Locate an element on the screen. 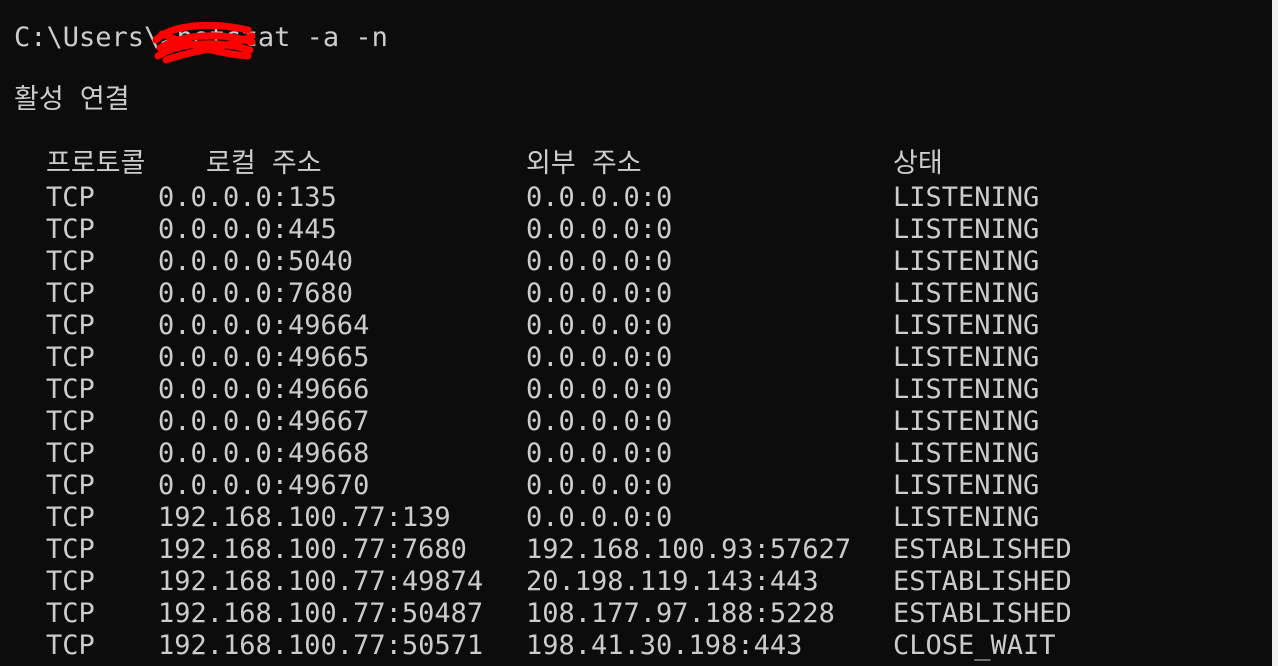  cell-local-address: 192.168.100.77:50571 is located at coordinates (321, 645).